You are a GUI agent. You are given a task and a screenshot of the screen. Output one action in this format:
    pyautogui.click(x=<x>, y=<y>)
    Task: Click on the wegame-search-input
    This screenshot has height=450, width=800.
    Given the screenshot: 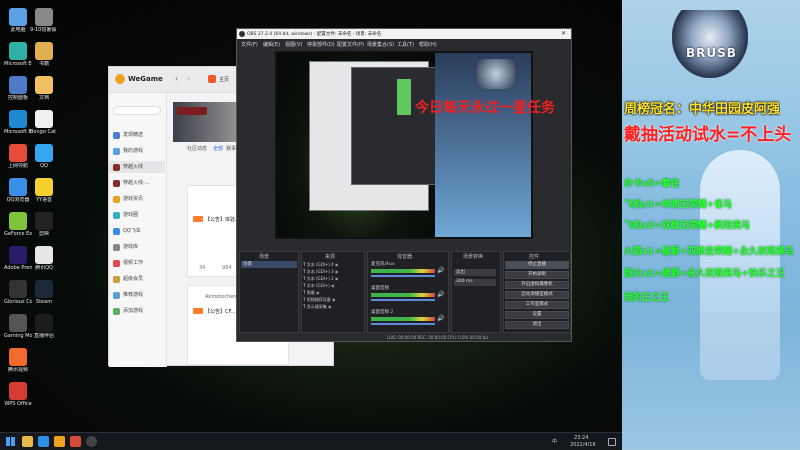 What is the action you would take?
    pyautogui.click(x=137, y=110)
    